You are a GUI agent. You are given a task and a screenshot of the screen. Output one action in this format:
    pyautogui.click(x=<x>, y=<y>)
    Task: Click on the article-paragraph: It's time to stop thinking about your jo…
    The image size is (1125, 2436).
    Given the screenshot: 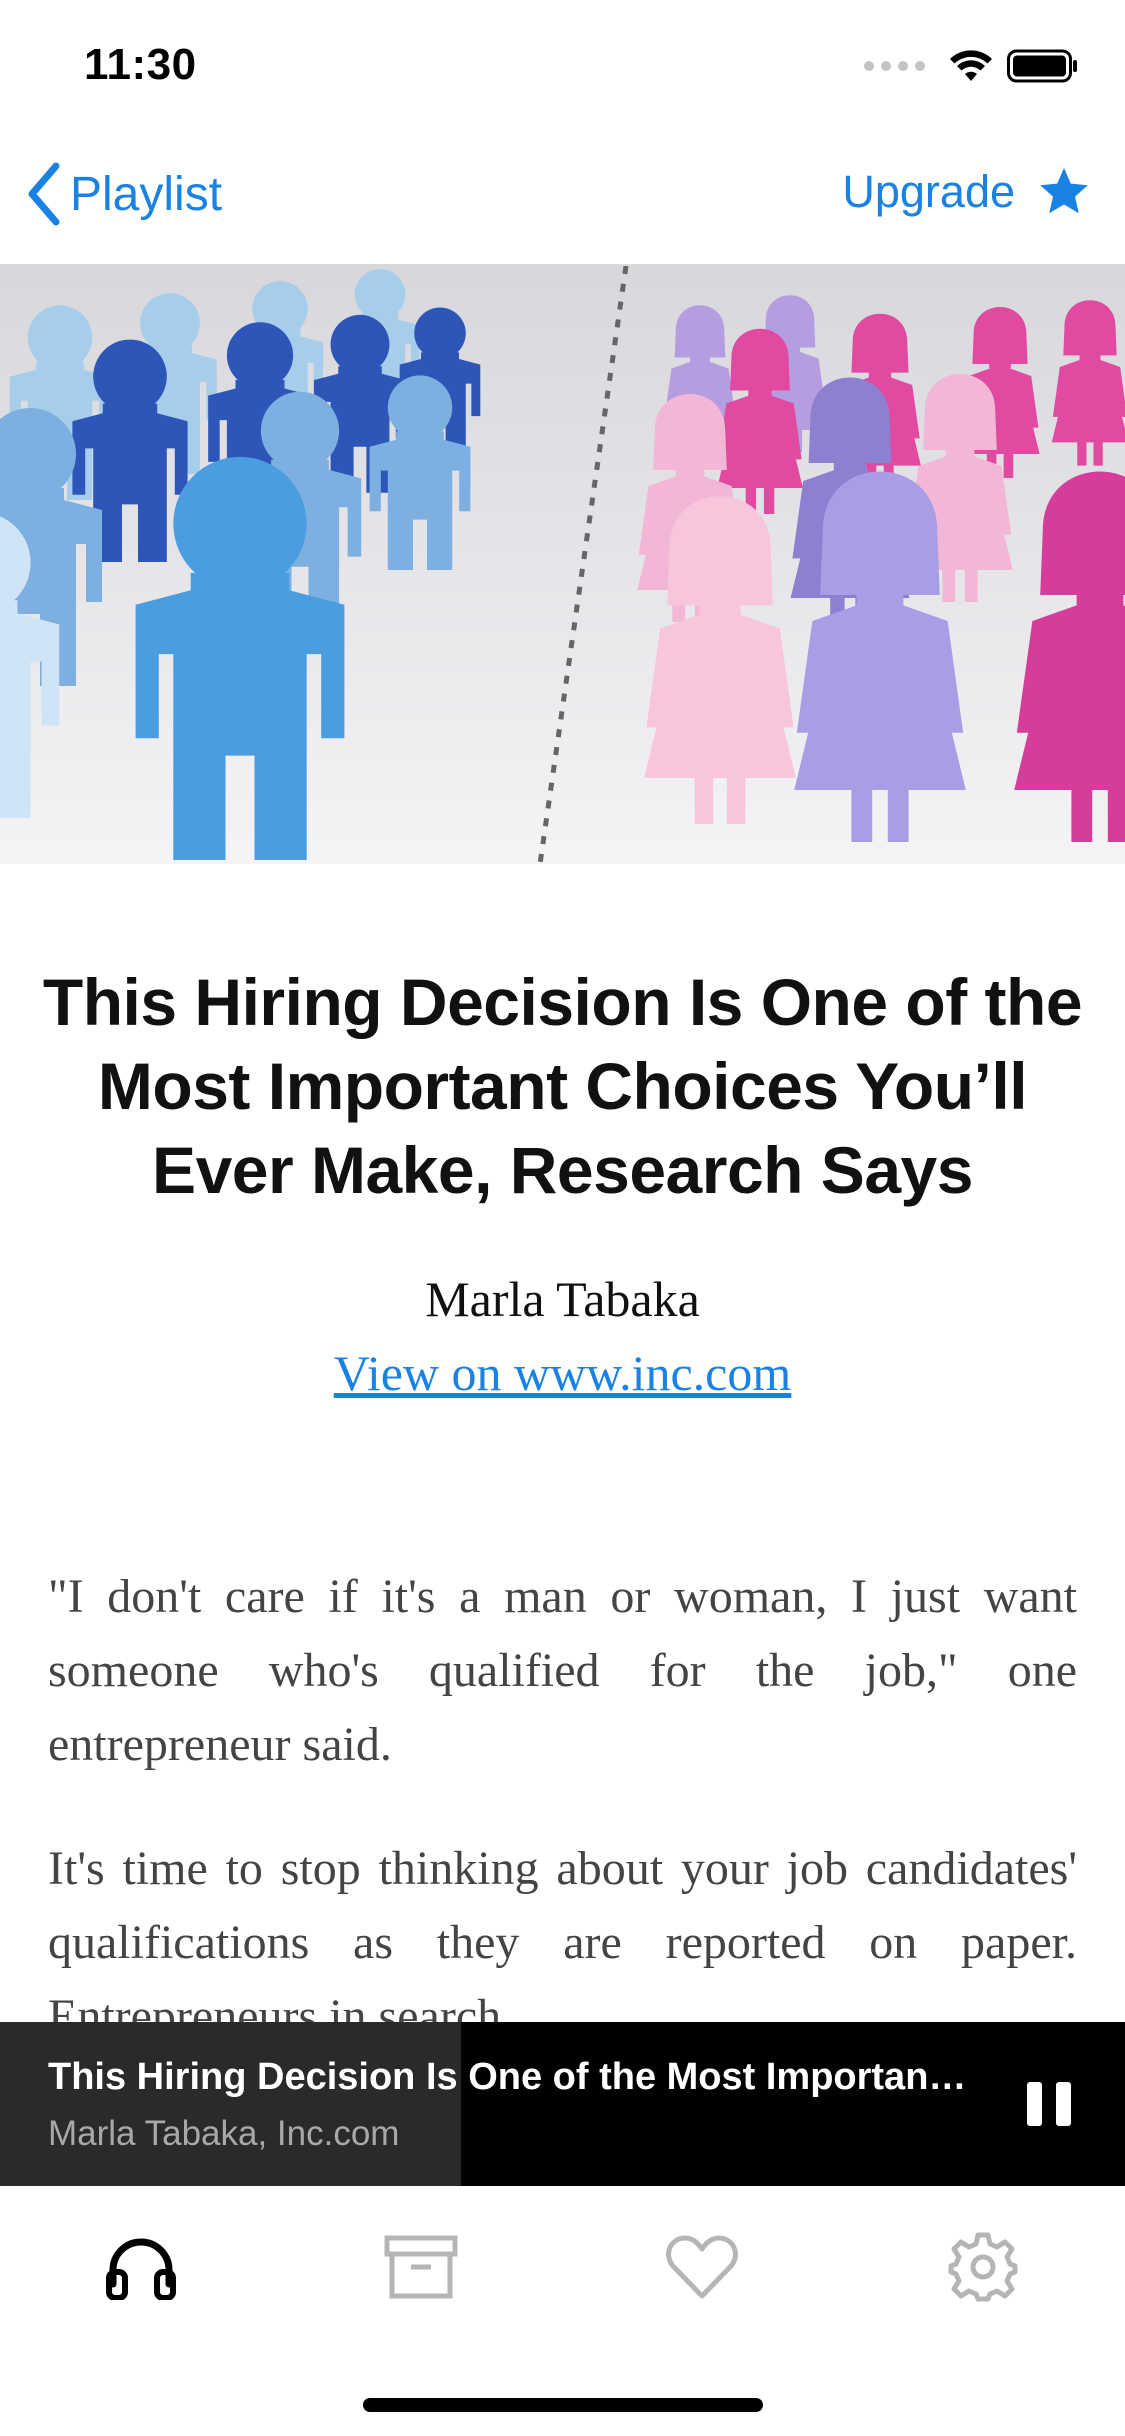 What is the action you would take?
    pyautogui.click(x=562, y=1942)
    